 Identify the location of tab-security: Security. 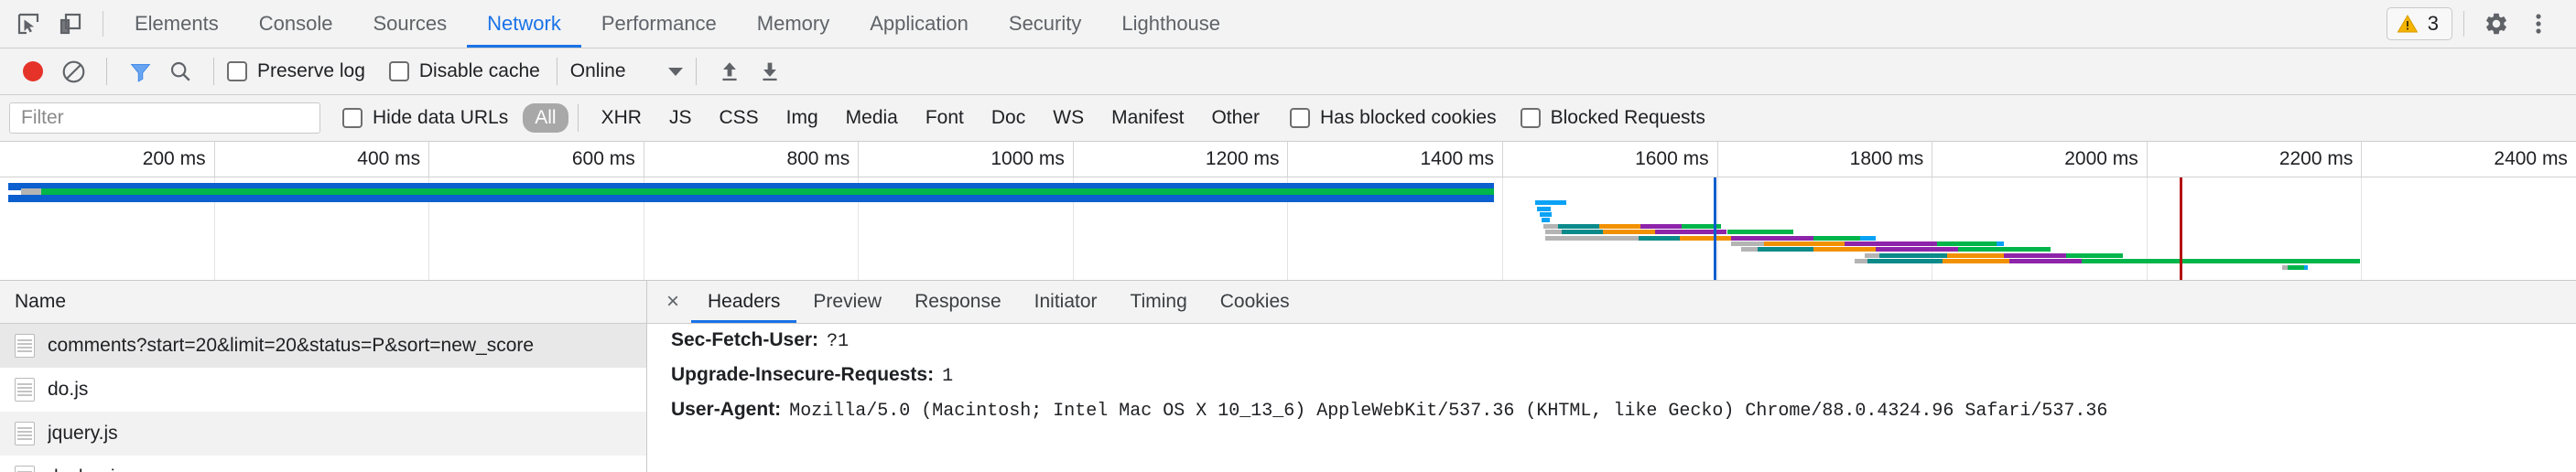
(1045, 24).